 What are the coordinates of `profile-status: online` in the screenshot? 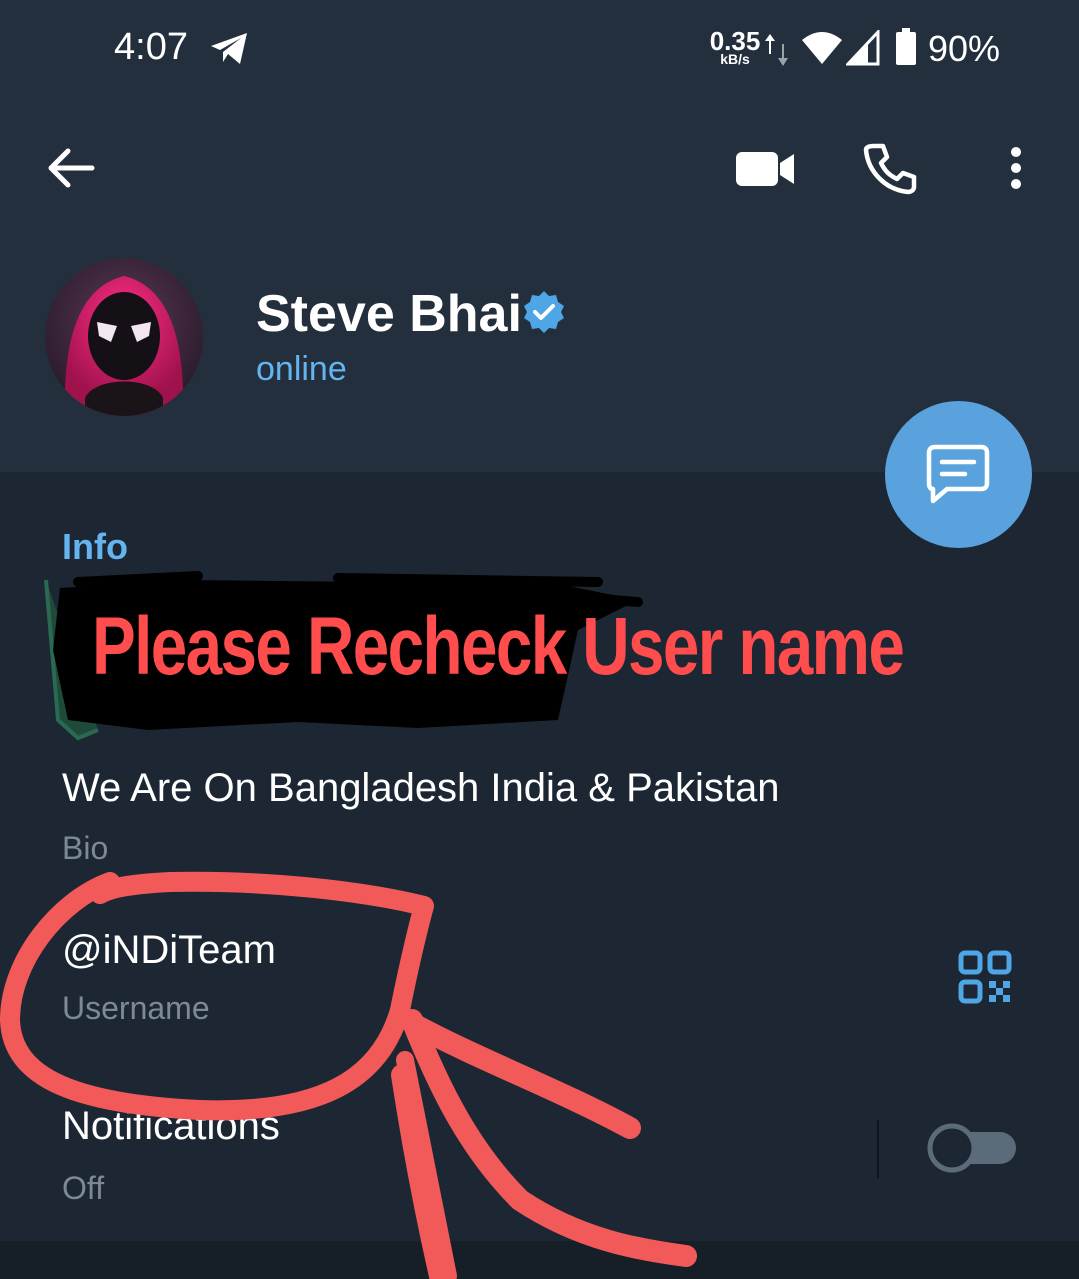 It's located at (301, 369).